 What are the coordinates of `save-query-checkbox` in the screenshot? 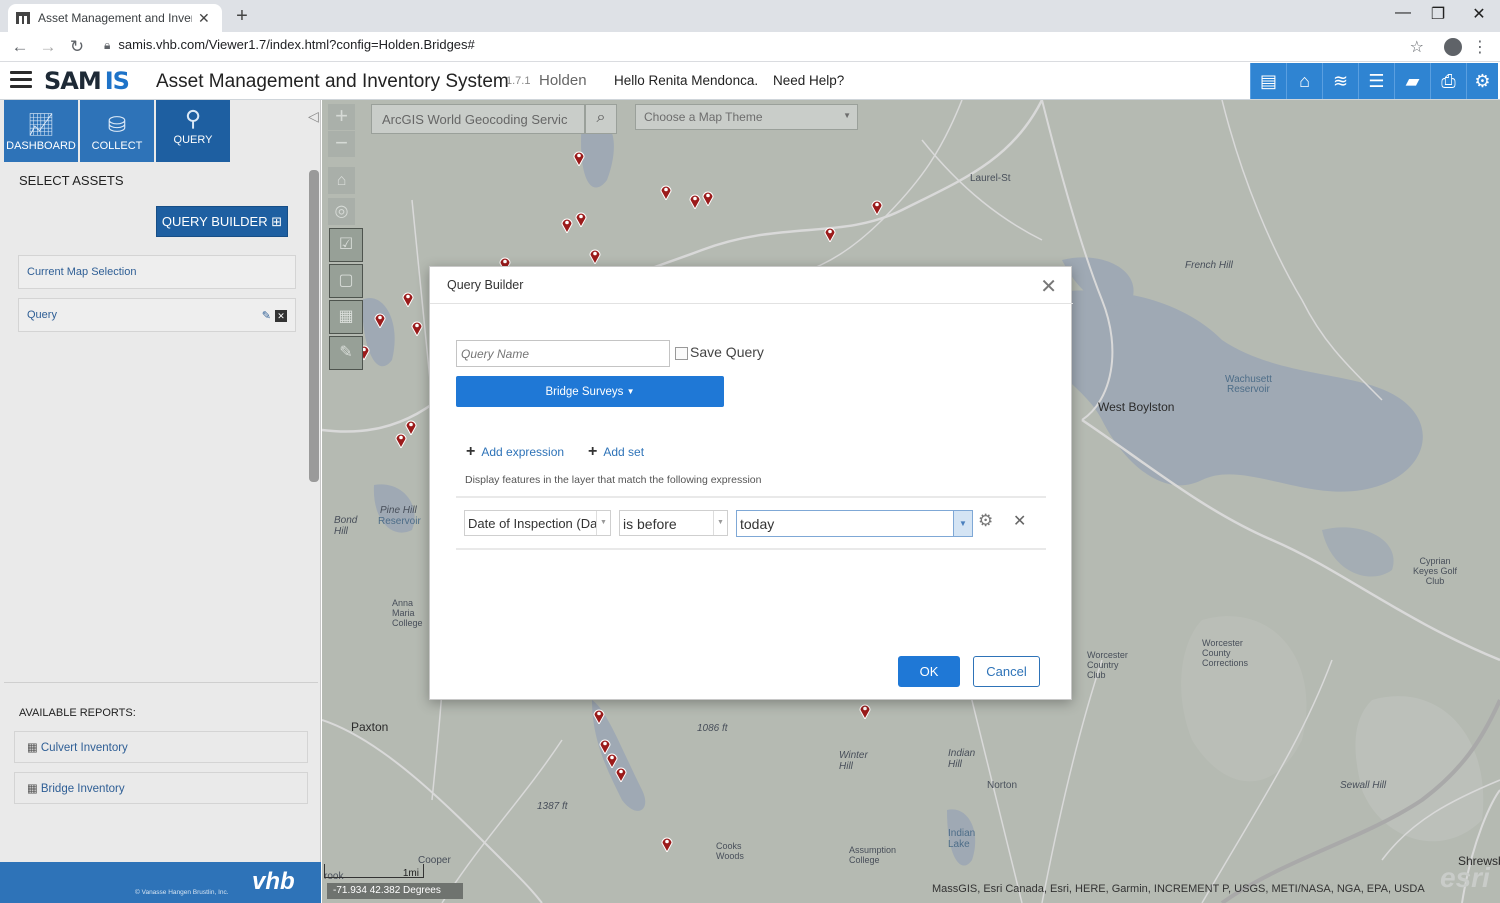 It's located at (681, 353).